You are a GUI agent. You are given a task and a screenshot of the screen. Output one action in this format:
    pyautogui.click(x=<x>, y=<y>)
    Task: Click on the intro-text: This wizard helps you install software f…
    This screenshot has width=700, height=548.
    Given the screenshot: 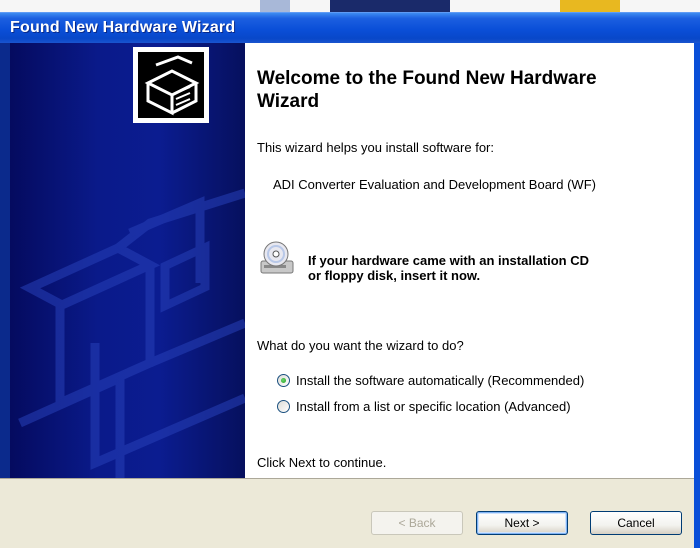 What is the action you would take?
    pyautogui.click(x=375, y=147)
    